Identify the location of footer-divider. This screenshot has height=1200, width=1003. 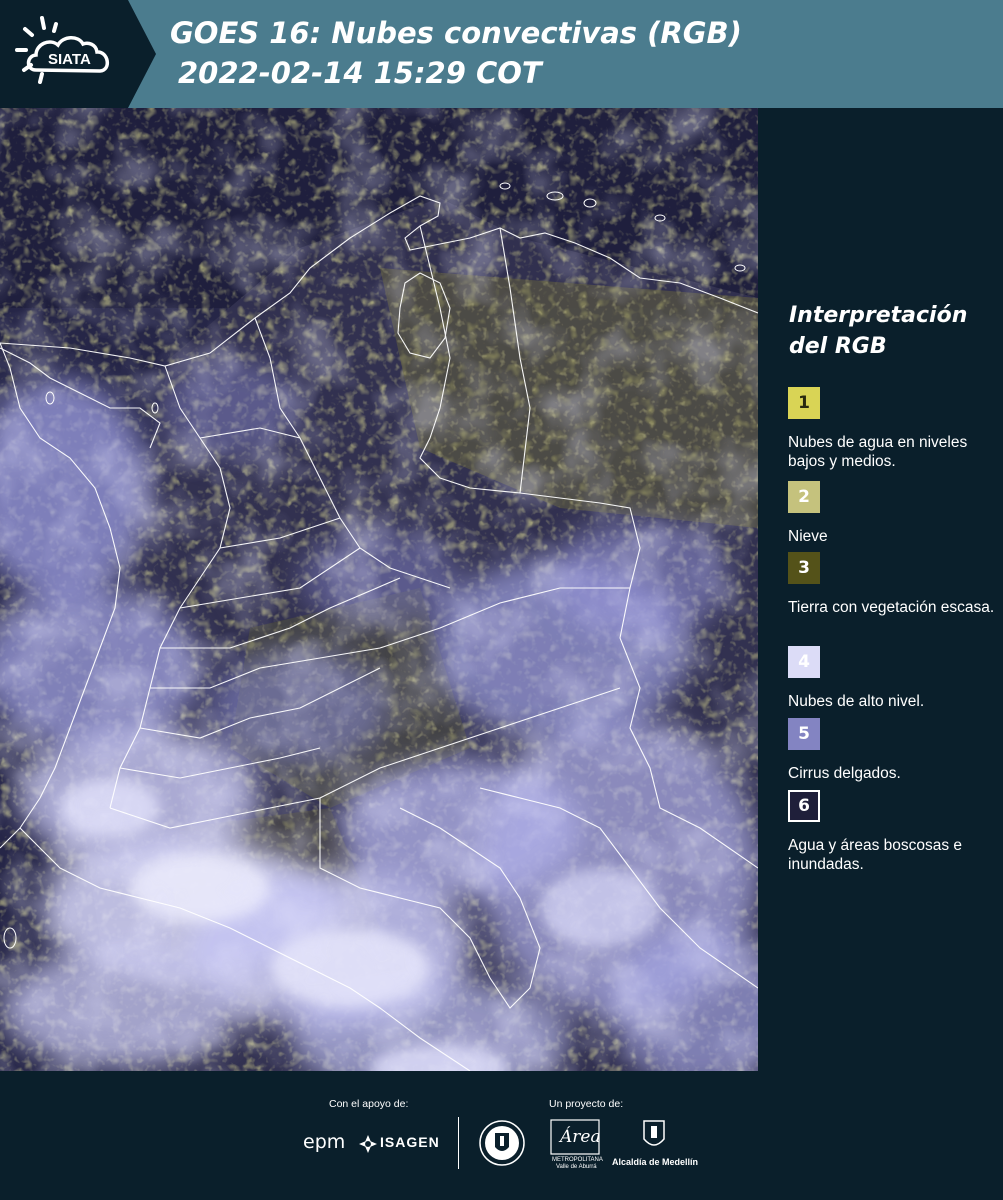
(458, 1143).